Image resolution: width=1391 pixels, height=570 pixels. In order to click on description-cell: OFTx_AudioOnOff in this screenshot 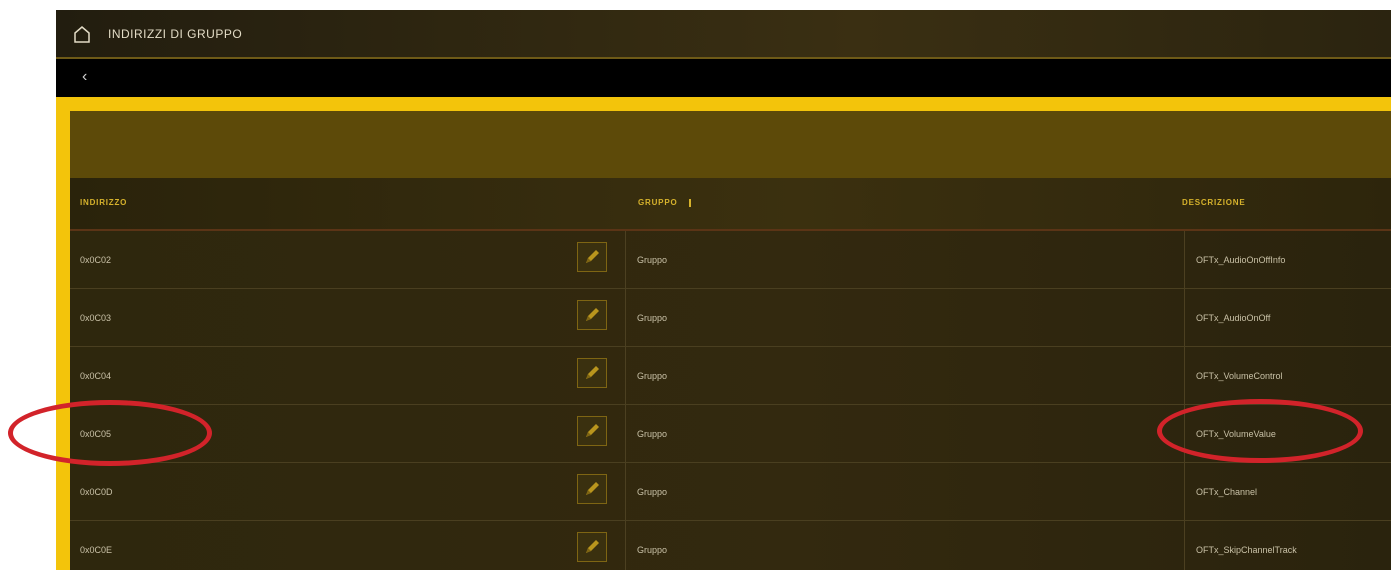, I will do `click(1233, 318)`.